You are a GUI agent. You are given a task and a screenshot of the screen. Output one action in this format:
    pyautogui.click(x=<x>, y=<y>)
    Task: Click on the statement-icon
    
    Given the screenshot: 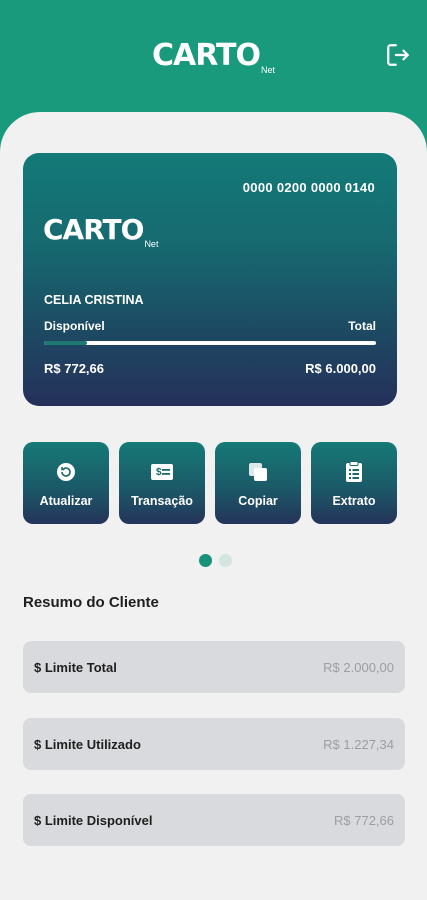 What is the action you would take?
    pyautogui.click(x=354, y=471)
    